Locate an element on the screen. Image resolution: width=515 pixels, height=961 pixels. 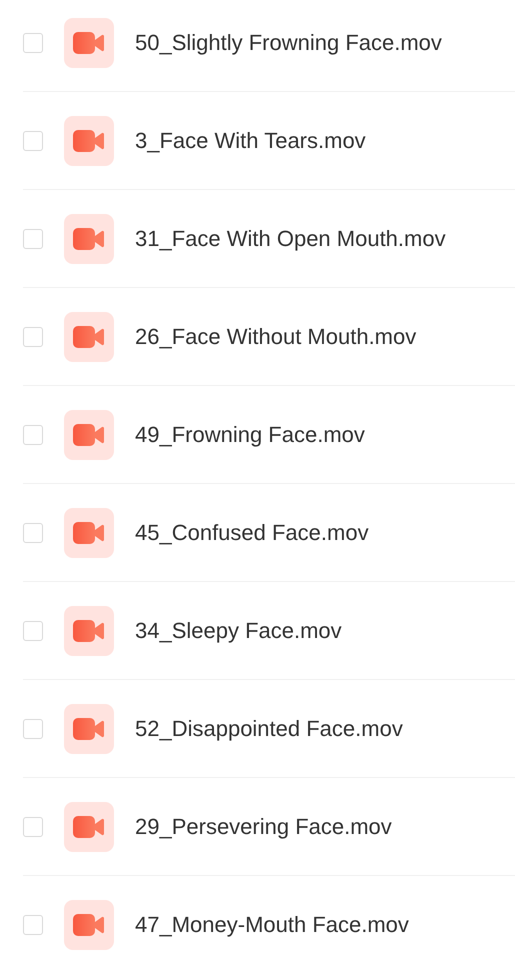
file-name: 26_Face Without Mouth.mov is located at coordinates (275, 337).